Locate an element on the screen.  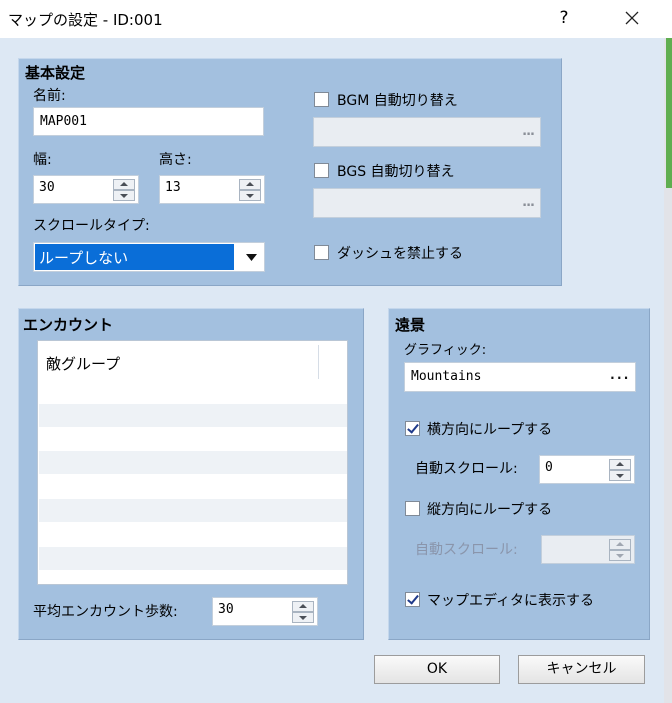
loop-vertical-checkbox is located at coordinates (412, 508).